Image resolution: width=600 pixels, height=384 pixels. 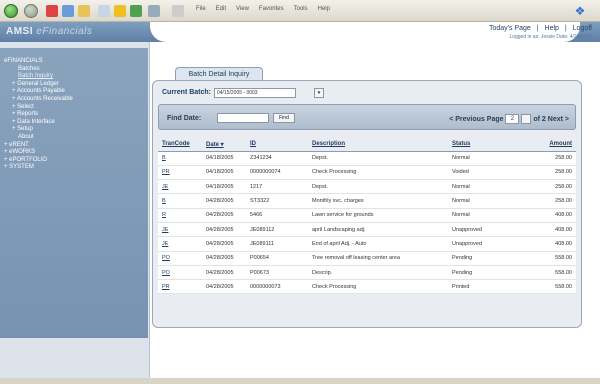 What do you see at coordinates (545, 145) in the screenshot?
I see `column-header-amount: Amount` at bounding box center [545, 145].